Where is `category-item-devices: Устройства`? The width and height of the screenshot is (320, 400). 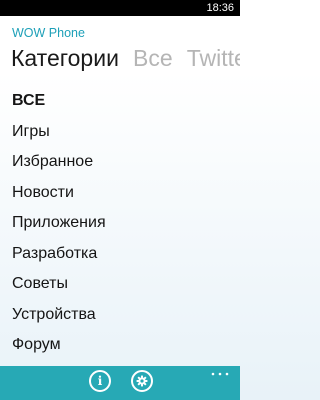 category-item-devices: Устройства is located at coordinates (59, 315).